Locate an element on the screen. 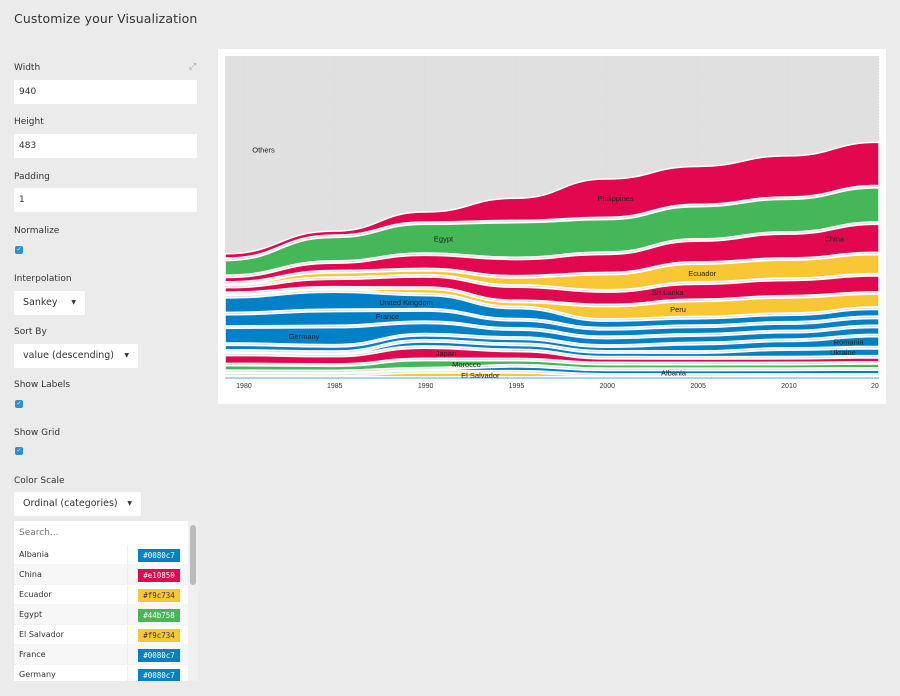  sort-by-value: value (descending) is located at coordinates (69, 355).